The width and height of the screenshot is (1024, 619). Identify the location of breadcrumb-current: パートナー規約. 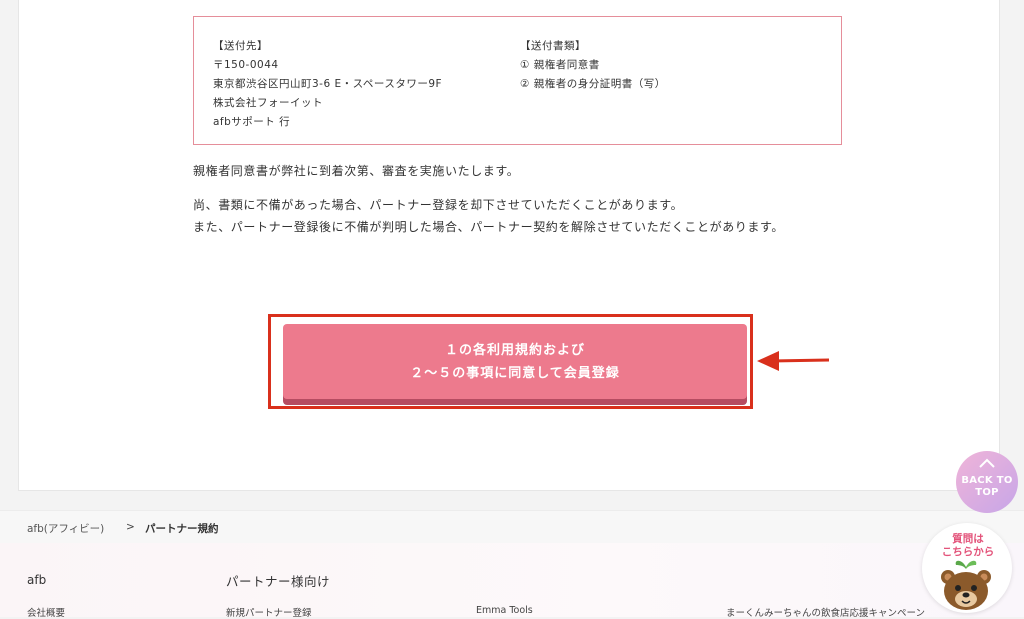
(182, 529).